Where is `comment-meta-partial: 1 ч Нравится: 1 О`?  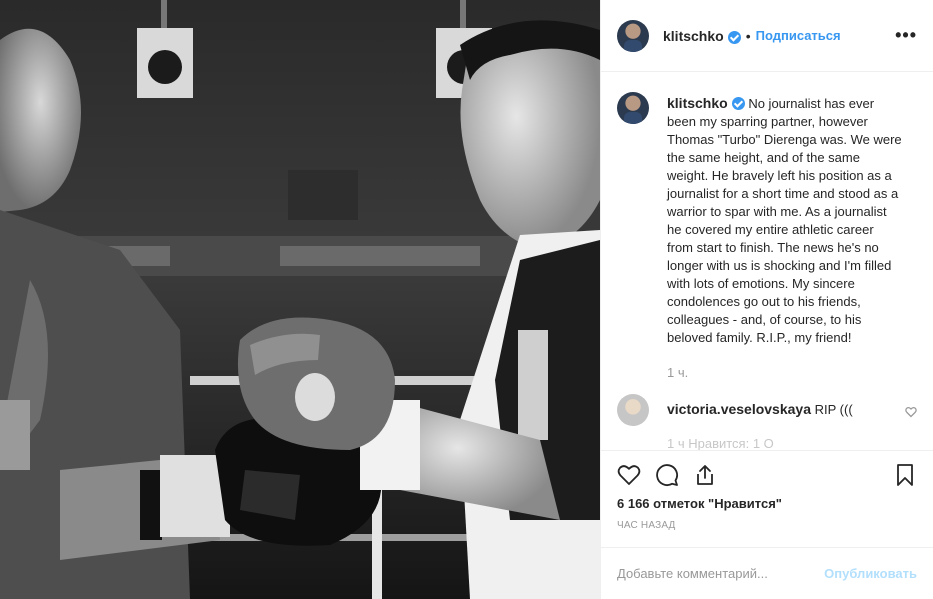
comment-meta-partial: 1 ч Нравится: 1 О is located at coordinates (720, 443).